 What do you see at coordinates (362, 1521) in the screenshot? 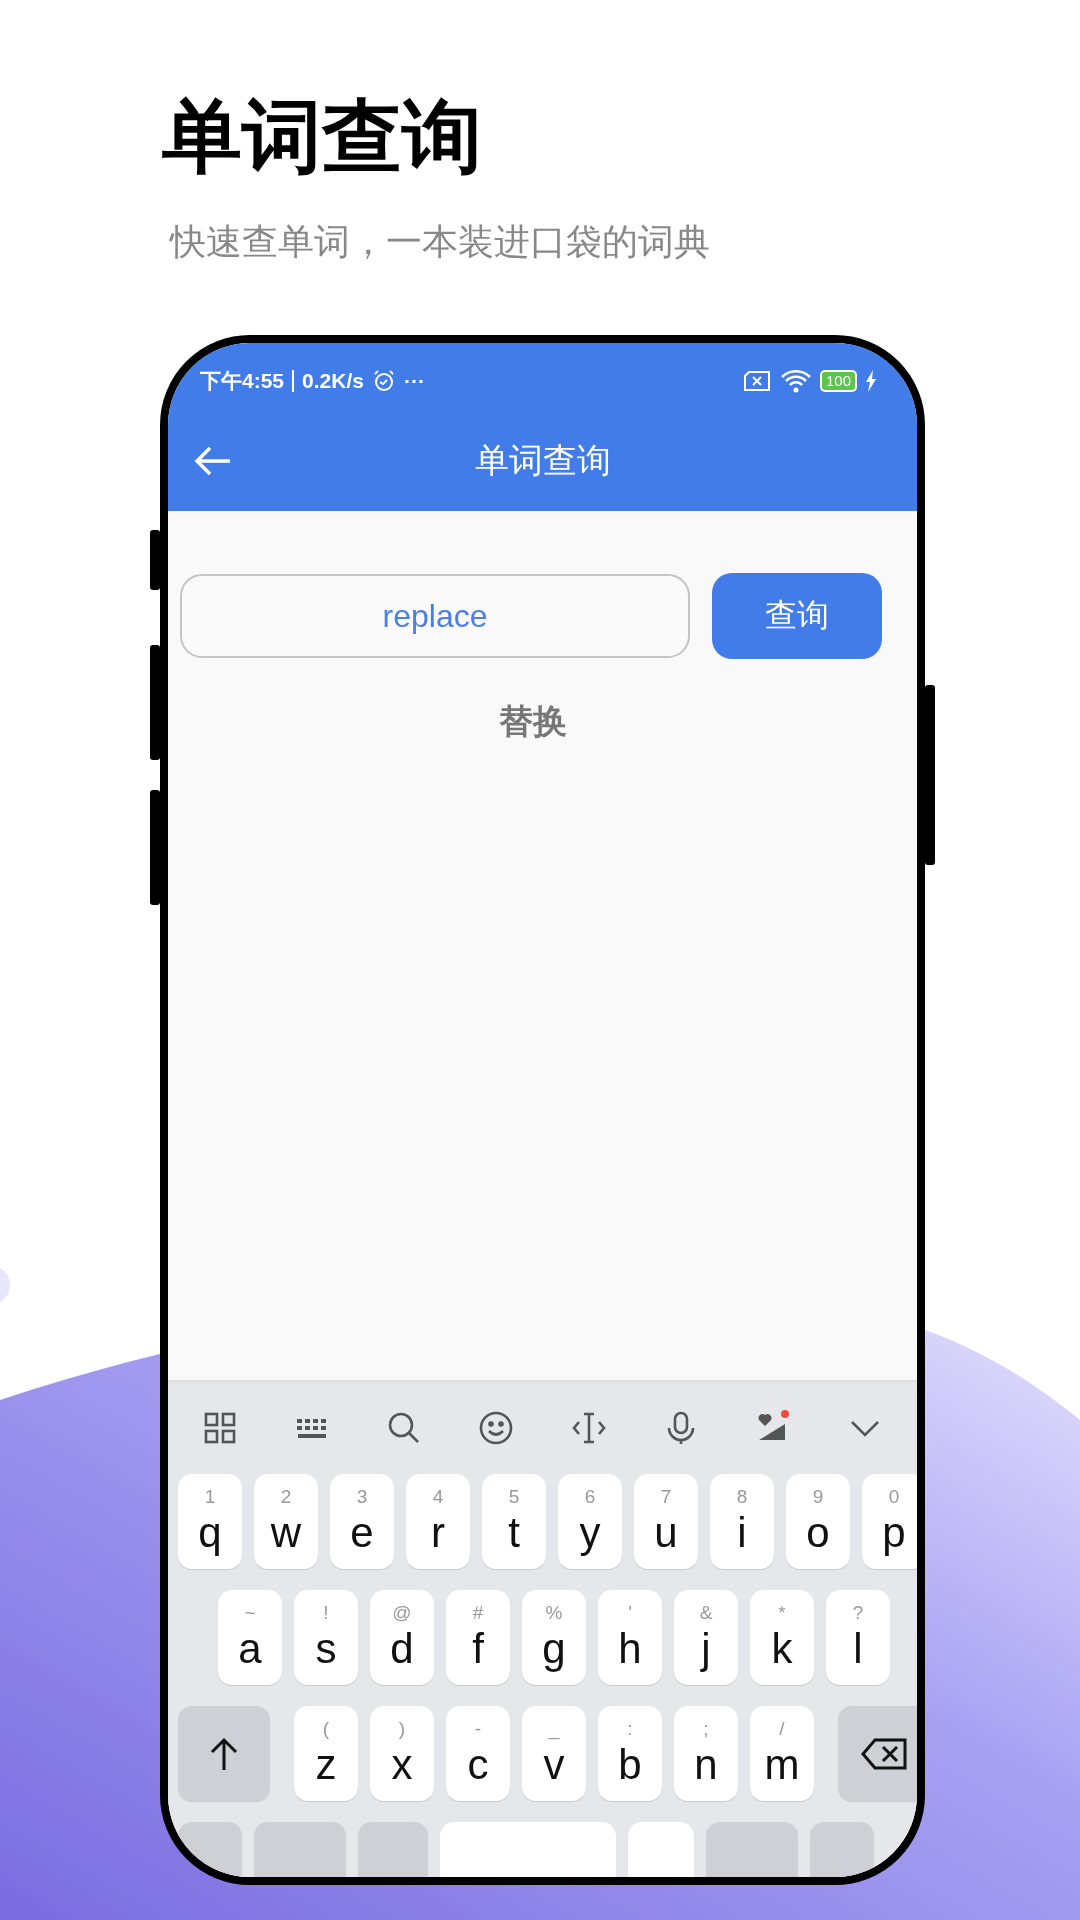
I see `keyboard-key: 3 e` at bounding box center [362, 1521].